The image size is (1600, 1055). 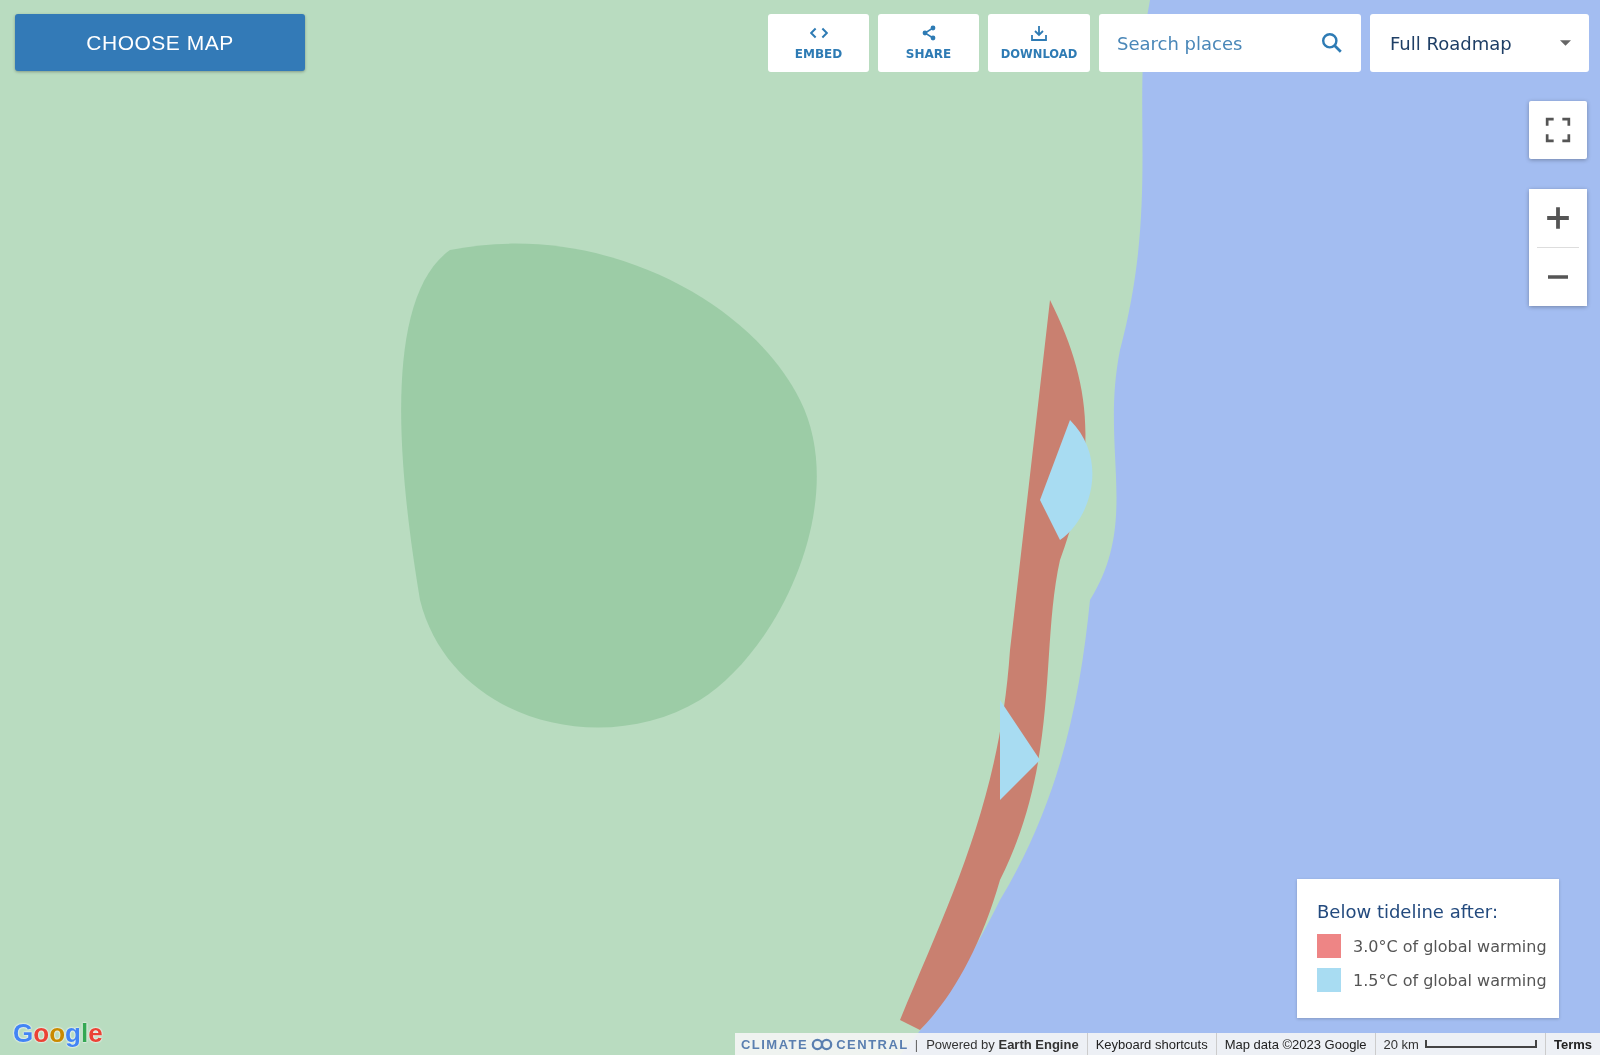 I want to click on zoom-in-button, so click(x=1558, y=218).